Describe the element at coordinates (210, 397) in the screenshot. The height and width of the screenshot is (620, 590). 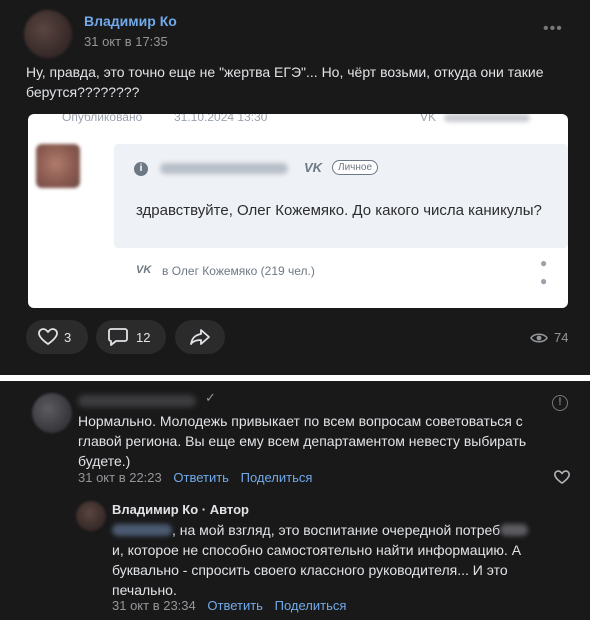
I see `verified-check-icon: ✓` at that location.